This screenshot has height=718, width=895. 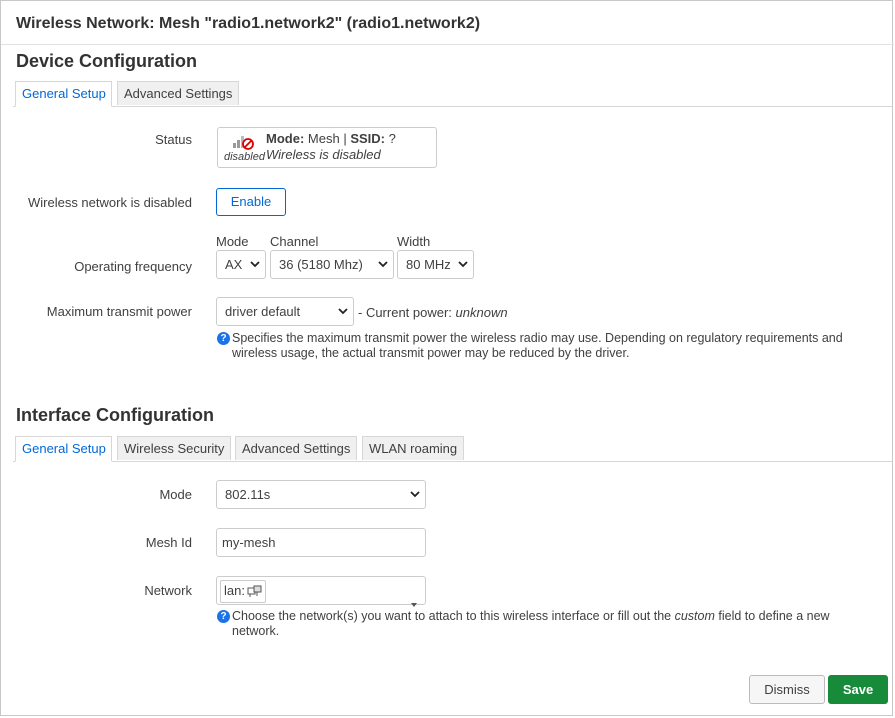 I want to click on wireless-disabled-label: Wireless network is disabled, so click(x=109, y=202).